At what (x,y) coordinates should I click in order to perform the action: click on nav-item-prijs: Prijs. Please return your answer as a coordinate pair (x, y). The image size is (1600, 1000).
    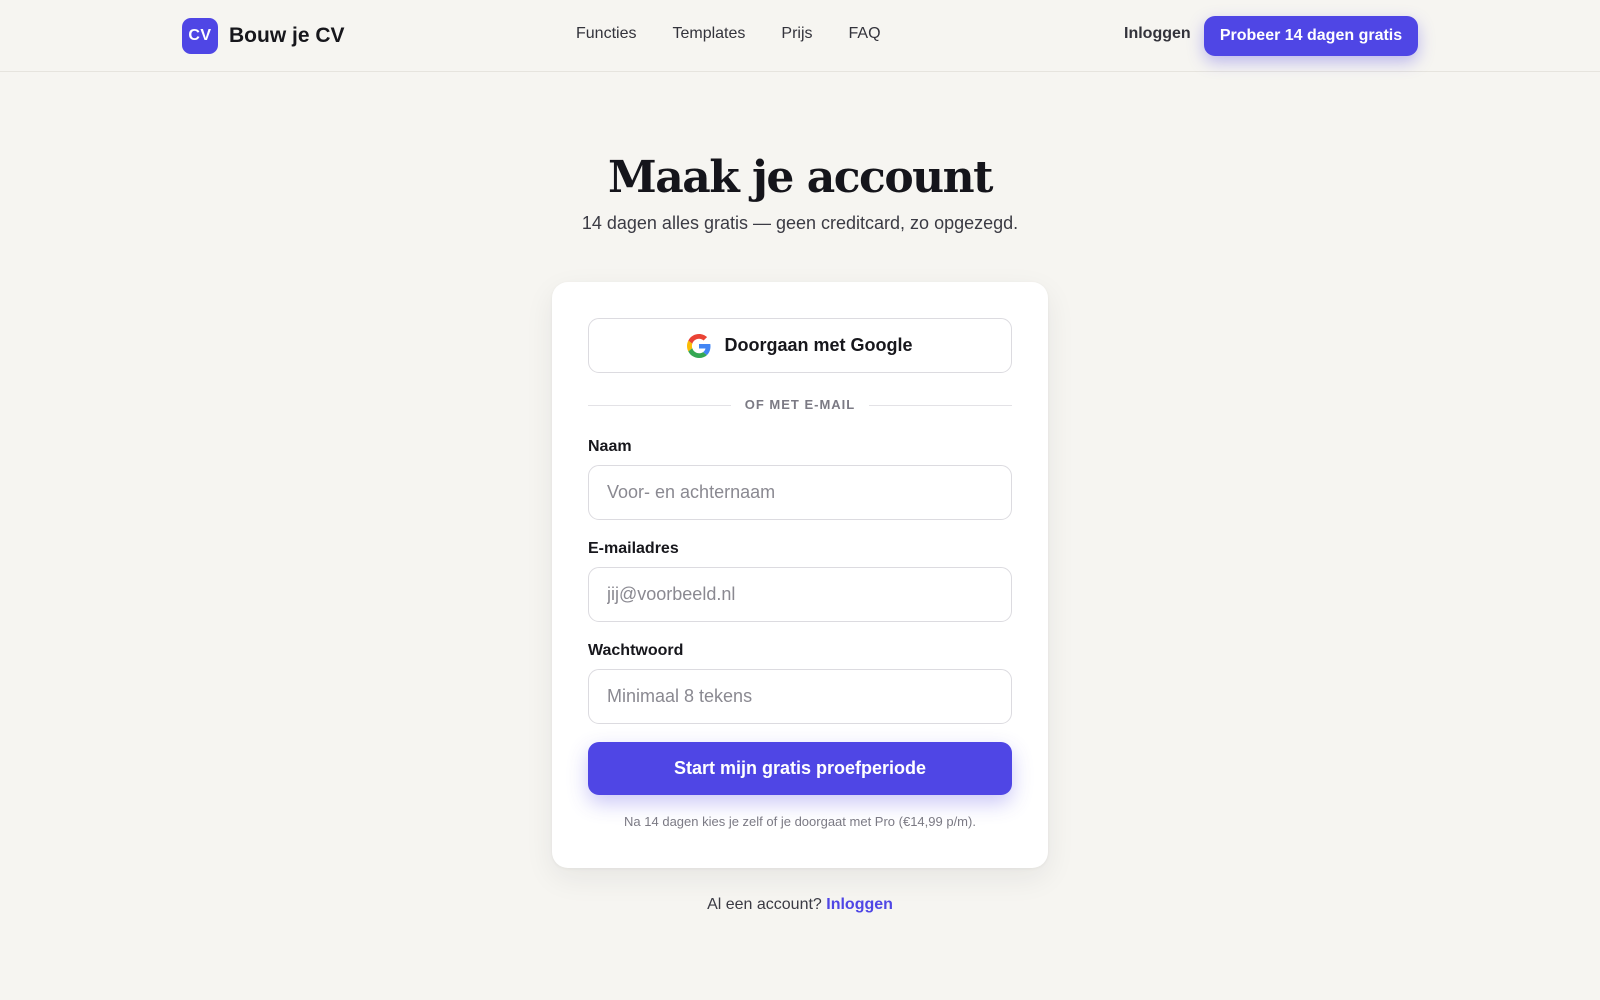
    Looking at the image, I should click on (796, 34).